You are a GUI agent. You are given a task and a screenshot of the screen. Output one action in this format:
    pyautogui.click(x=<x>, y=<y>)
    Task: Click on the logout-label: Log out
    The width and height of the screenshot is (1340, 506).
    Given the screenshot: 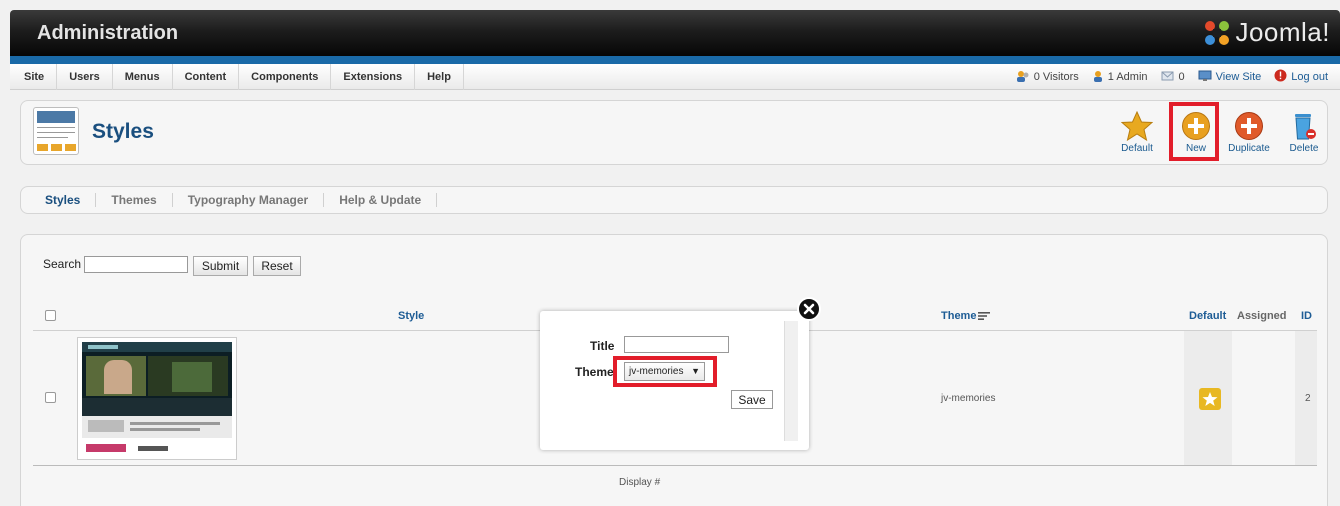 What is the action you would take?
    pyautogui.click(x=1309, y=77)
    